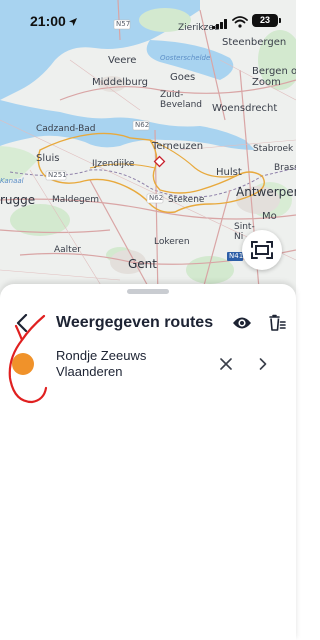 The height and width of the screenshot is (640, 320). What do you see at coordinates (265, 20) in the screenshot?
I see `battery-indicator: 23` at bounding box center [265, 20].